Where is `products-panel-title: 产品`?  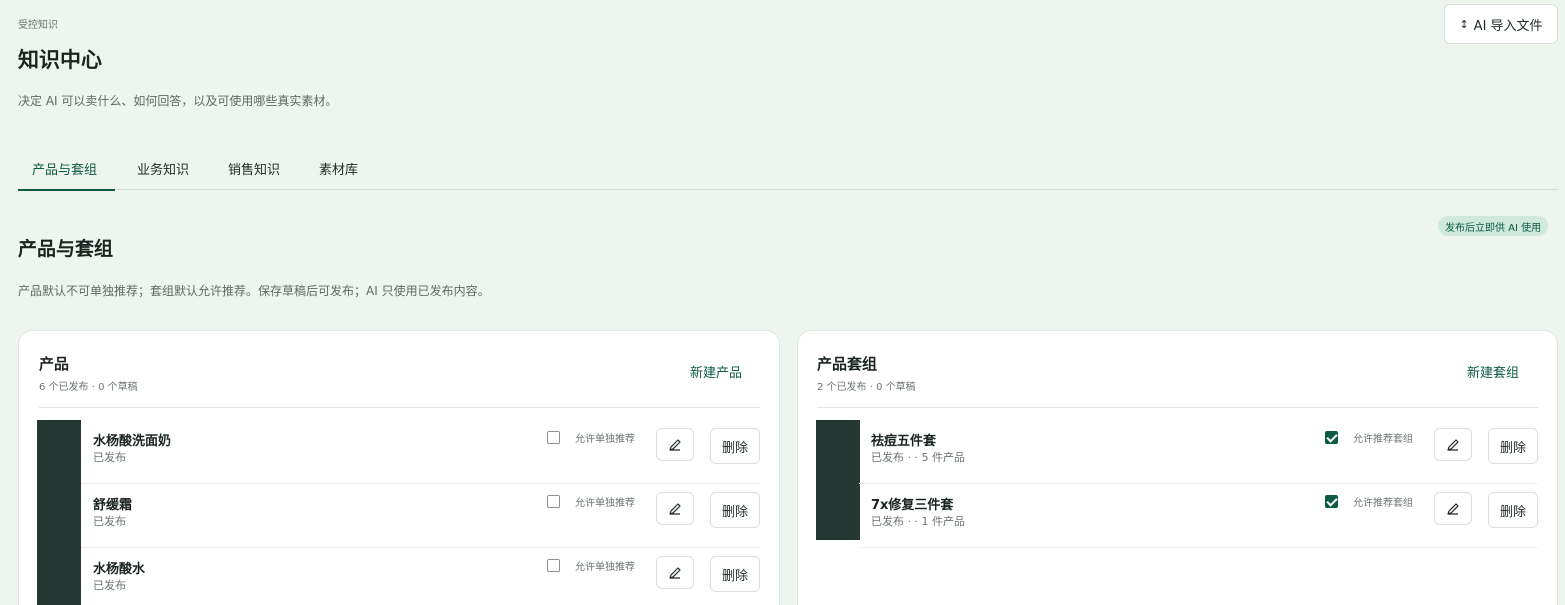
products-panel-title: 产品 is located at coordinates (54, 364).